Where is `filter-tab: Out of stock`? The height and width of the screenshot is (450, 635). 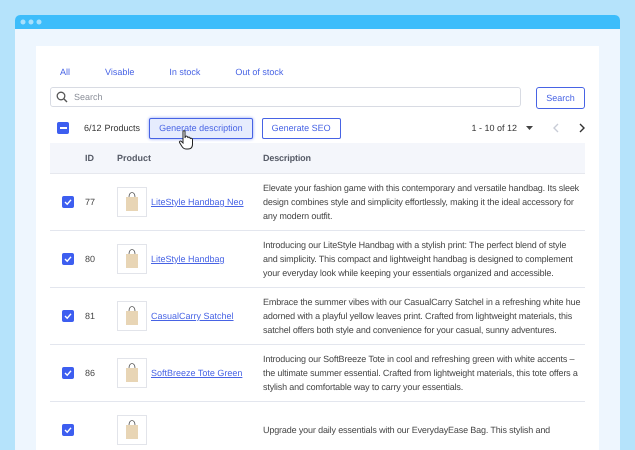 filter-tab: Out of stock is located at coordinates (259, 72).